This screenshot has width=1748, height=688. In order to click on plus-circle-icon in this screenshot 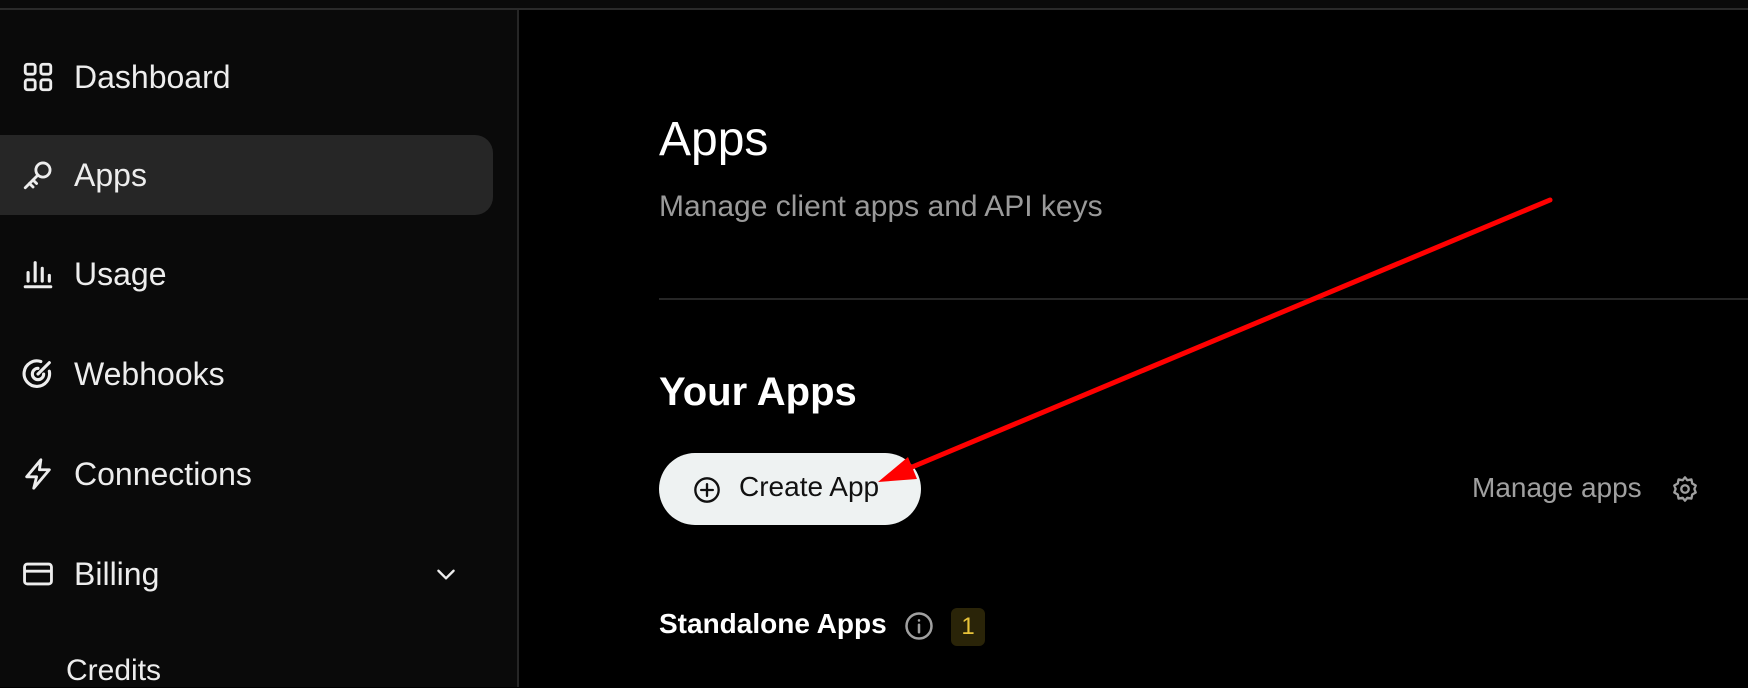, I will do `click(707, 490)`.